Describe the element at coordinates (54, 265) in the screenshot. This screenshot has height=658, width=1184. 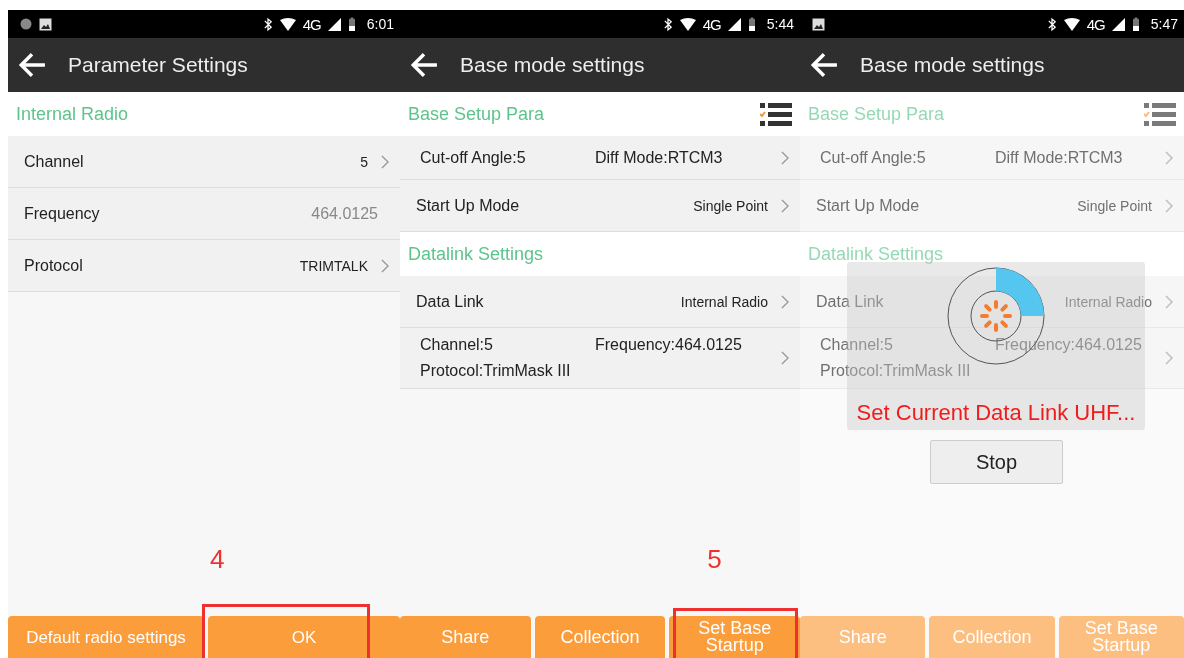
I see `row-label: Protocol` at that location.